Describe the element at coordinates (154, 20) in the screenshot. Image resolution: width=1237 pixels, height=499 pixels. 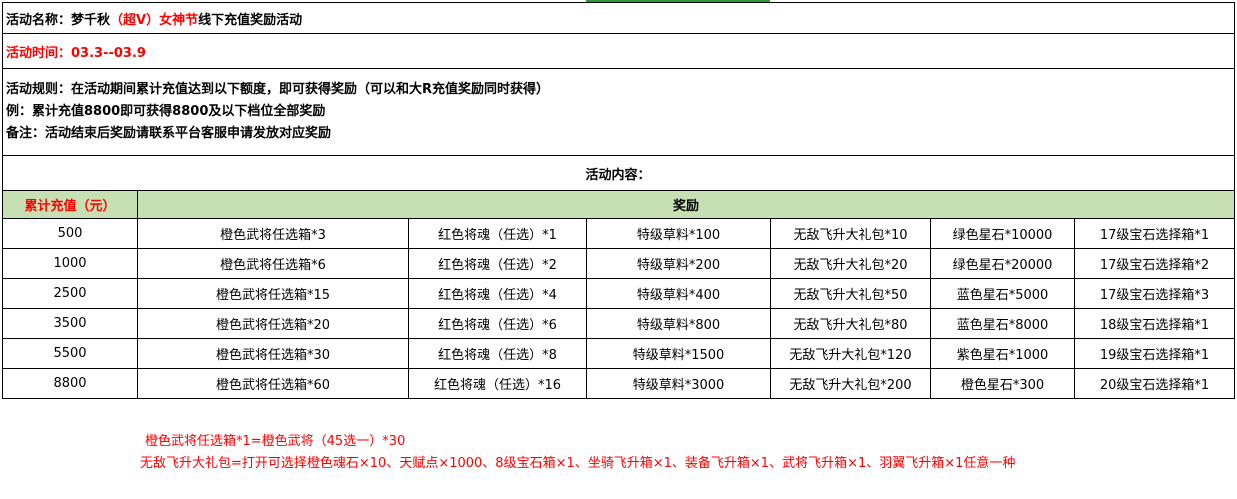
I see `title-highlight: （超V）女神节` at that location.